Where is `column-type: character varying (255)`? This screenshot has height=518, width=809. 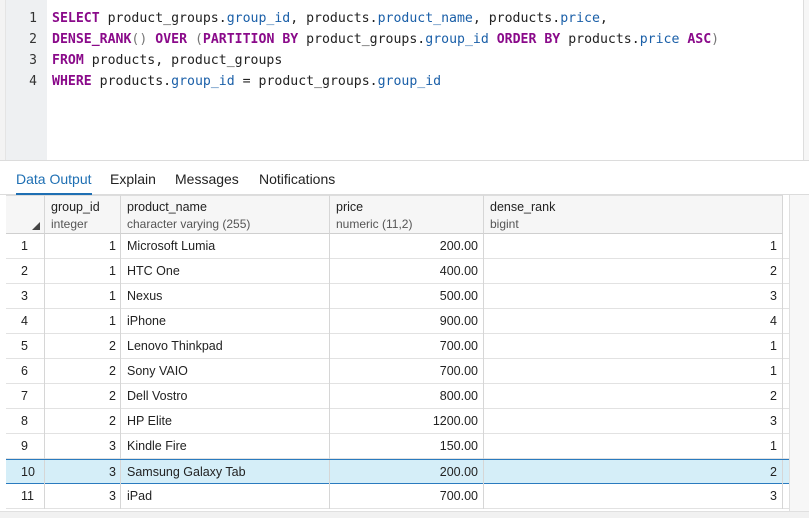
column-type: character varying (255) is located at coordinates (189, 224).